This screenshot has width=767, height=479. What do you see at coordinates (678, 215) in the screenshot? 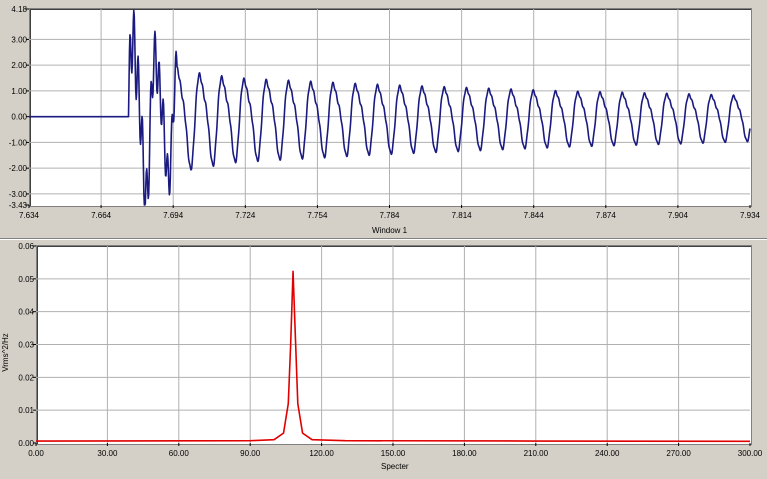
I see `time-x-tick-label: 7.904` at bounding box center [678, 215].